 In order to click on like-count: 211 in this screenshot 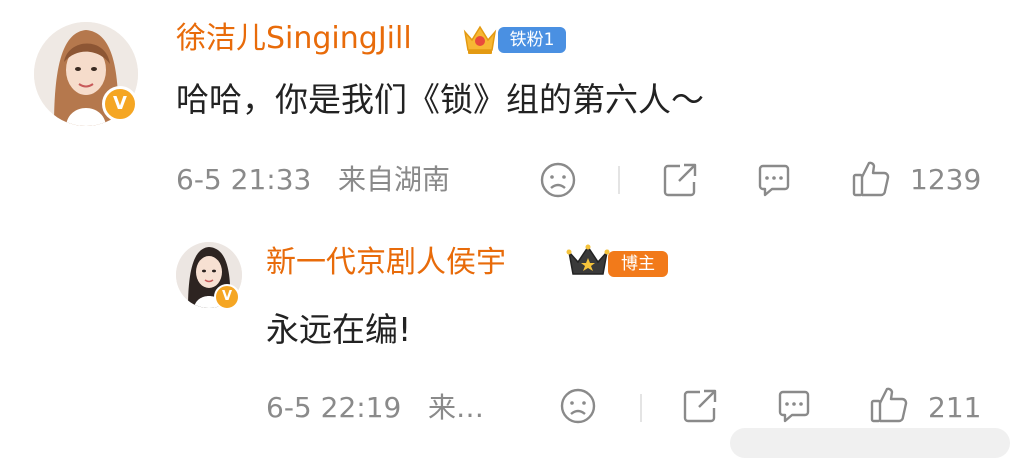, I will do `click(955, 407)`.